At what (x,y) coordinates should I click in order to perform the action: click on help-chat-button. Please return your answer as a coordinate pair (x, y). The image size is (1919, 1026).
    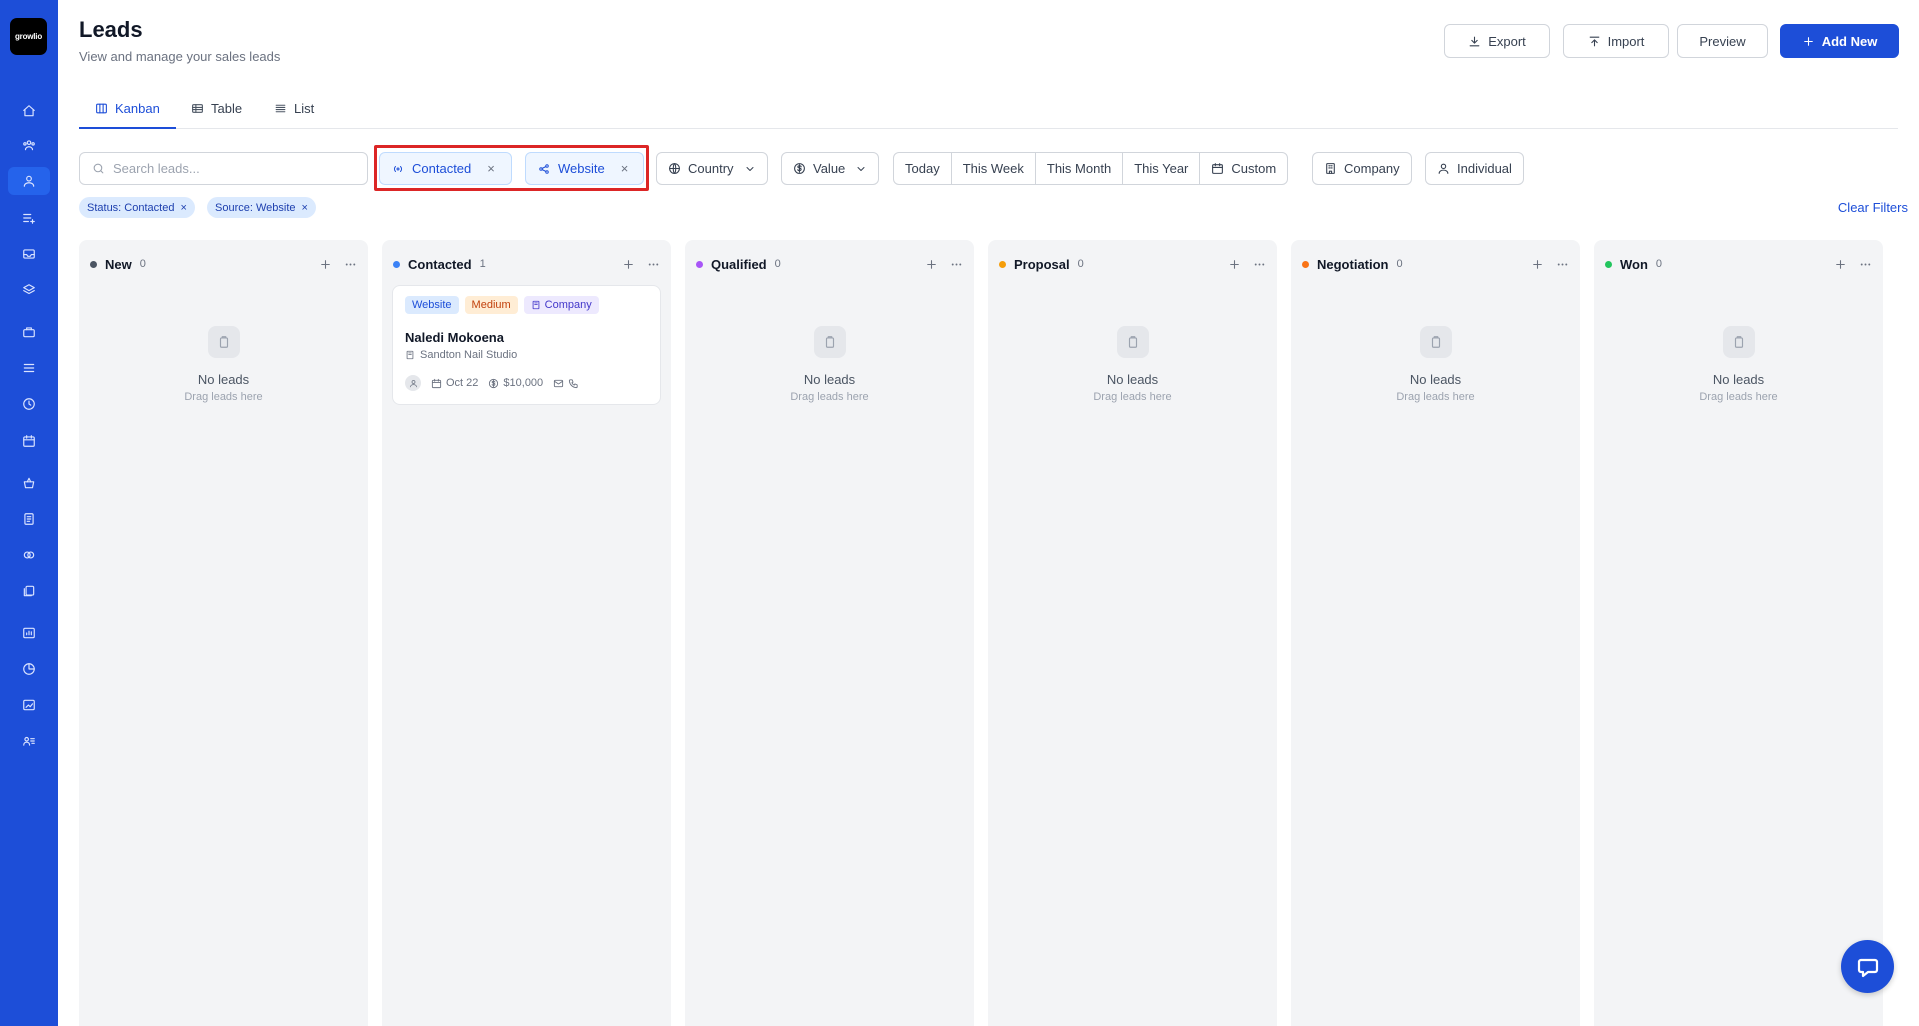
    Looking at the image, I should click on (1867, 966).